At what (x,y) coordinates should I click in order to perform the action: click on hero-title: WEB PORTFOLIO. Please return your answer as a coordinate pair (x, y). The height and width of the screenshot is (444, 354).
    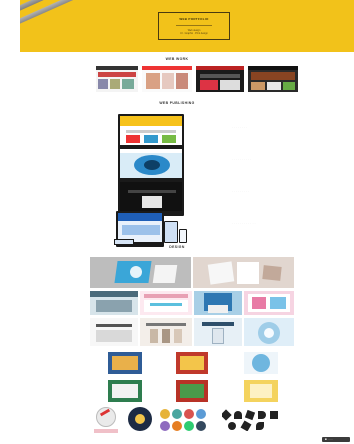
    Looking at the image, I should click on (194, 19).